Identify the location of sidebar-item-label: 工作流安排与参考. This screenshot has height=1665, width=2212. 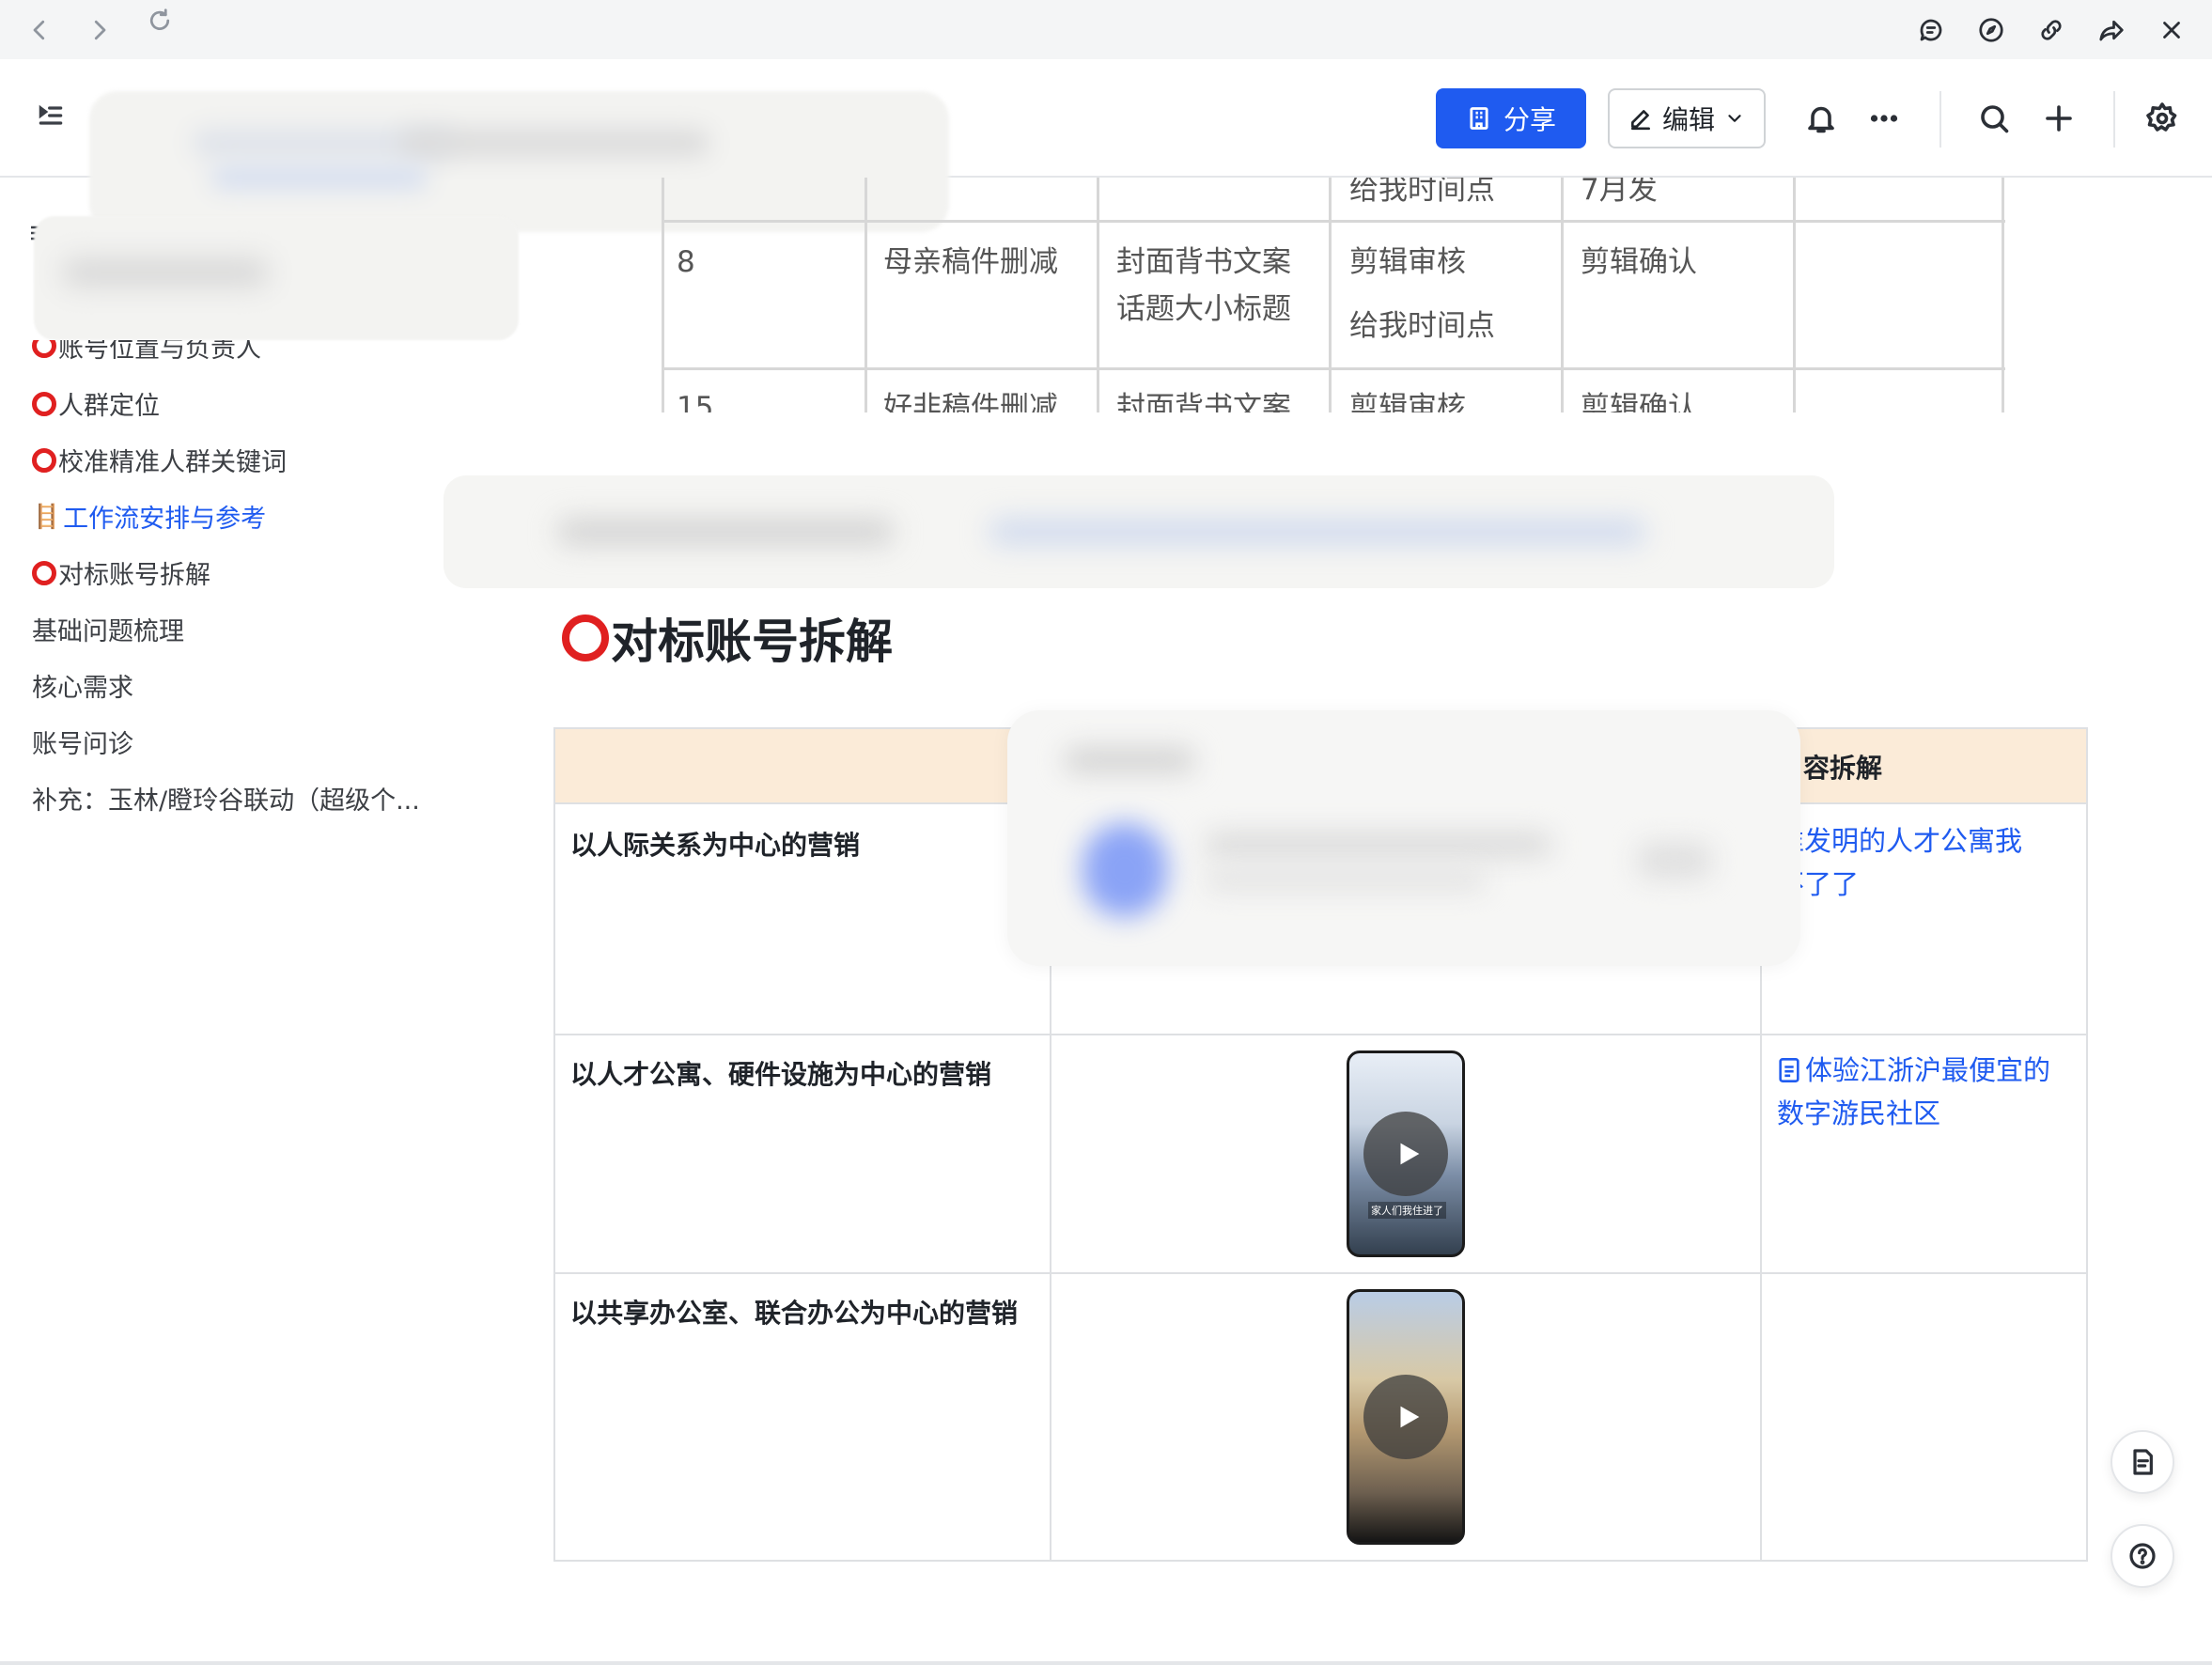
(165, 519).